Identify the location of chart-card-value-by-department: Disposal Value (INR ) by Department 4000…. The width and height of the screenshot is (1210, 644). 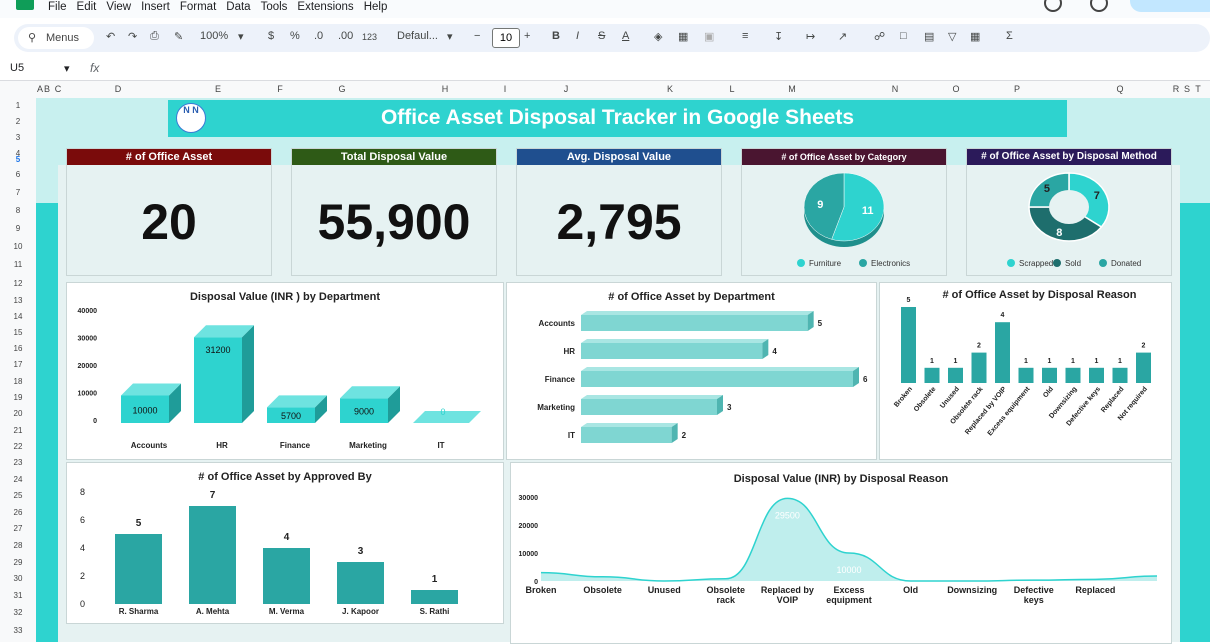
(285, 371).